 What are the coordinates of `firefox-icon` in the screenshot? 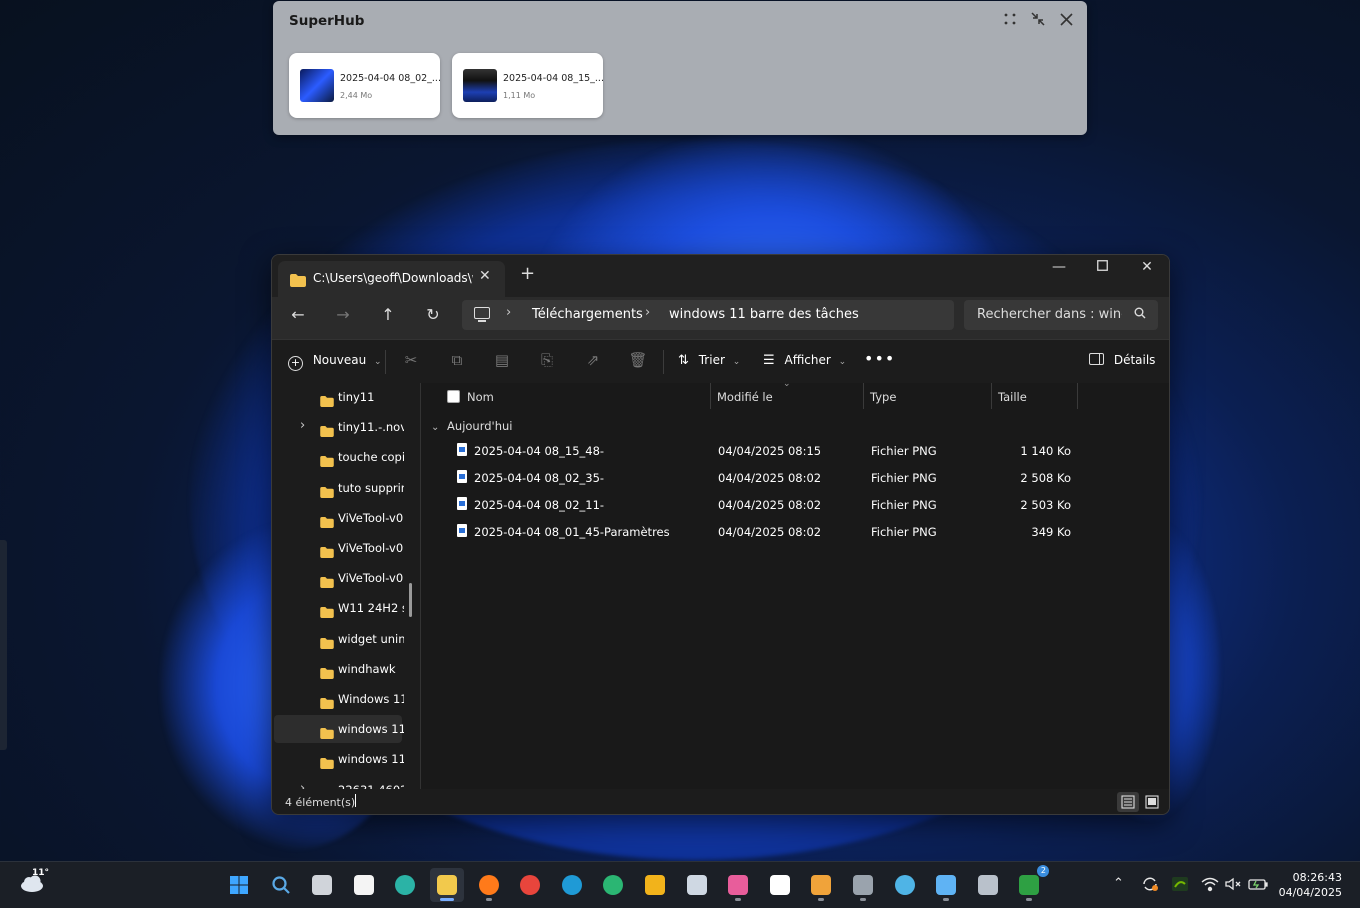 It's located at (488, 885).